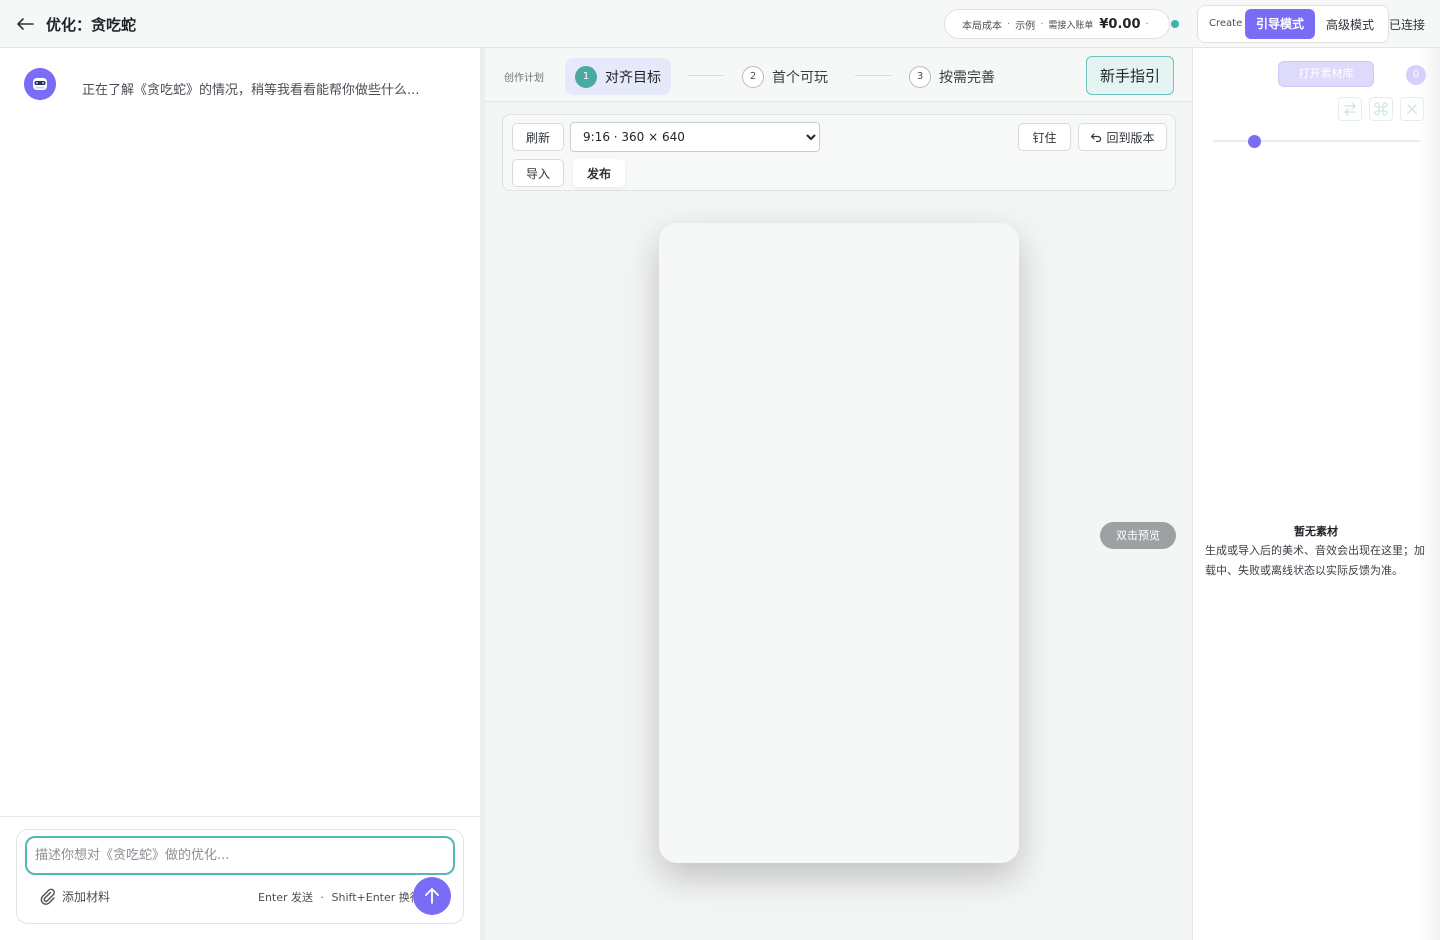 This screenshot has width=1440, height=940. I want to click on swap-icon, so click(1350, 109).